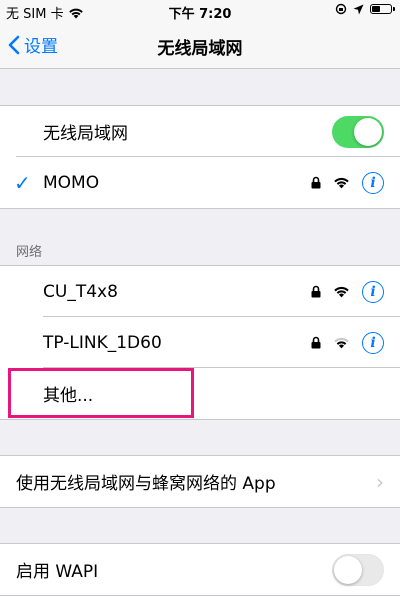 The image size is (400, 596). What do you see at coordinates (380, 481) in the screenshot?
I see `chevron-right-icon: ›` at bounding box center [380, 481].